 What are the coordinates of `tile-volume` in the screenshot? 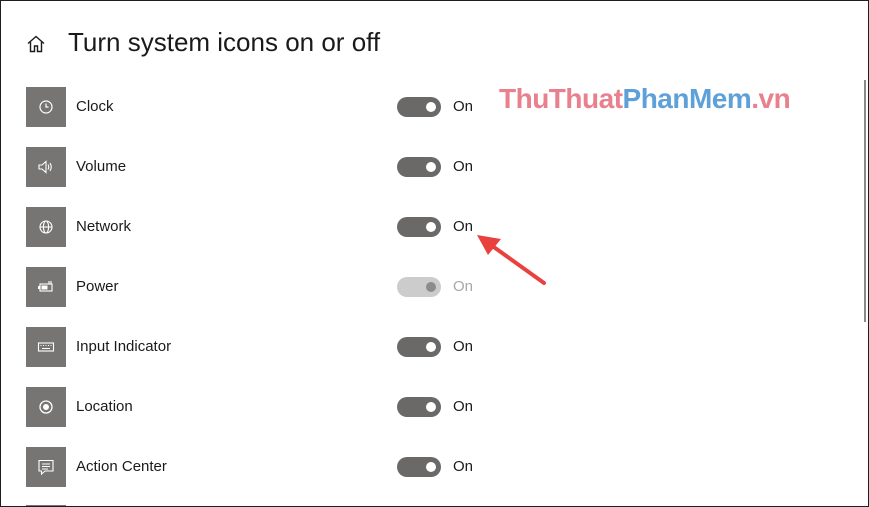 It's located at (46, 167).